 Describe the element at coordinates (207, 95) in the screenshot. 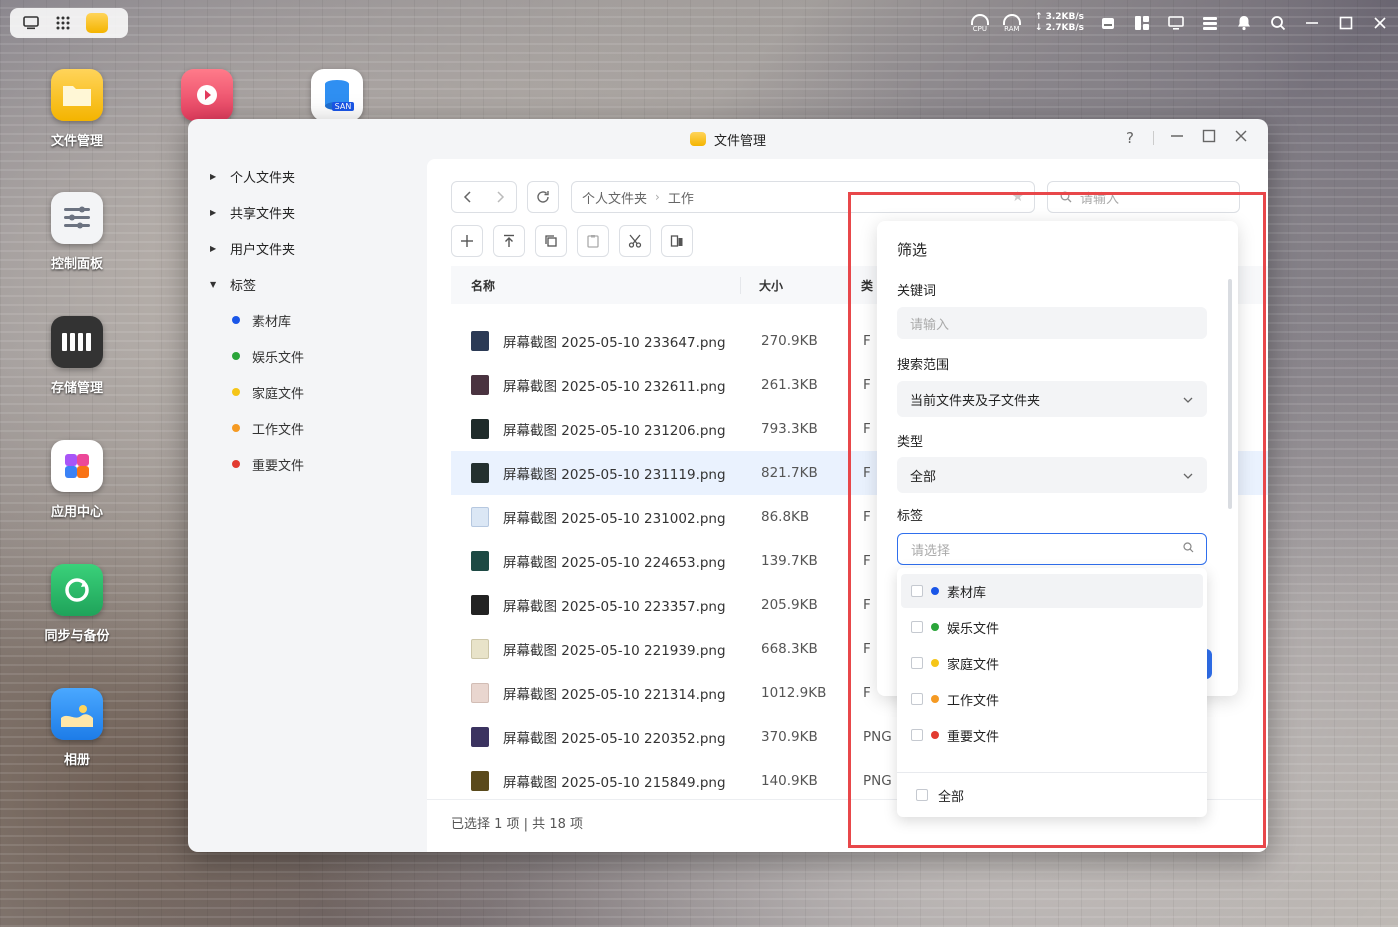

I see `desktop-icon-video` at that location.